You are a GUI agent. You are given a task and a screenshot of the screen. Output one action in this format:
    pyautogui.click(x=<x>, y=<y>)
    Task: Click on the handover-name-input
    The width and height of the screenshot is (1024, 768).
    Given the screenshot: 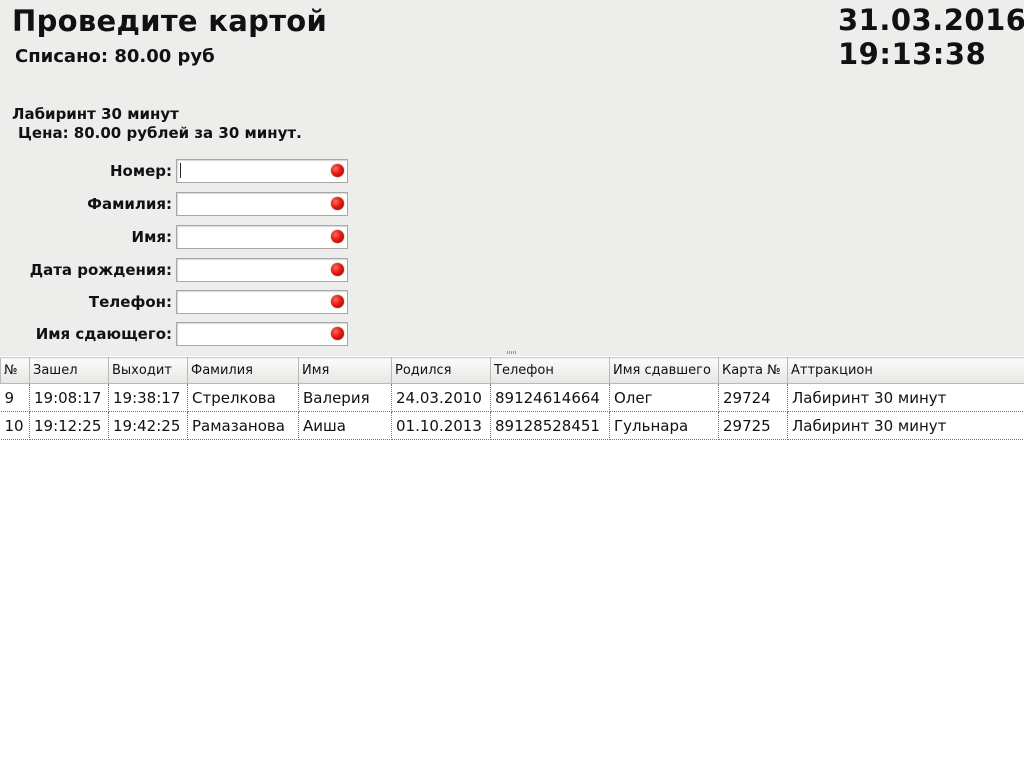 What is the action you would take?
    pyautogui.click(x=262, y=334)
    